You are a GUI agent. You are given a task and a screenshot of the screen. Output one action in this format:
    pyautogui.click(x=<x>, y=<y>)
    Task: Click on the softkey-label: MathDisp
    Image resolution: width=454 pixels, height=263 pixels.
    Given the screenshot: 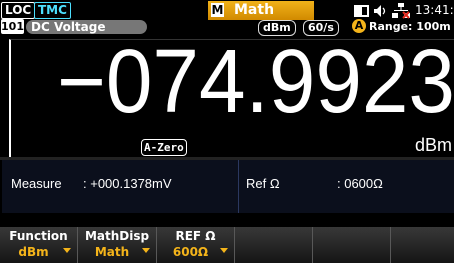 What is the action you would take?
    pyautogui.click(x=117, y=236)
    